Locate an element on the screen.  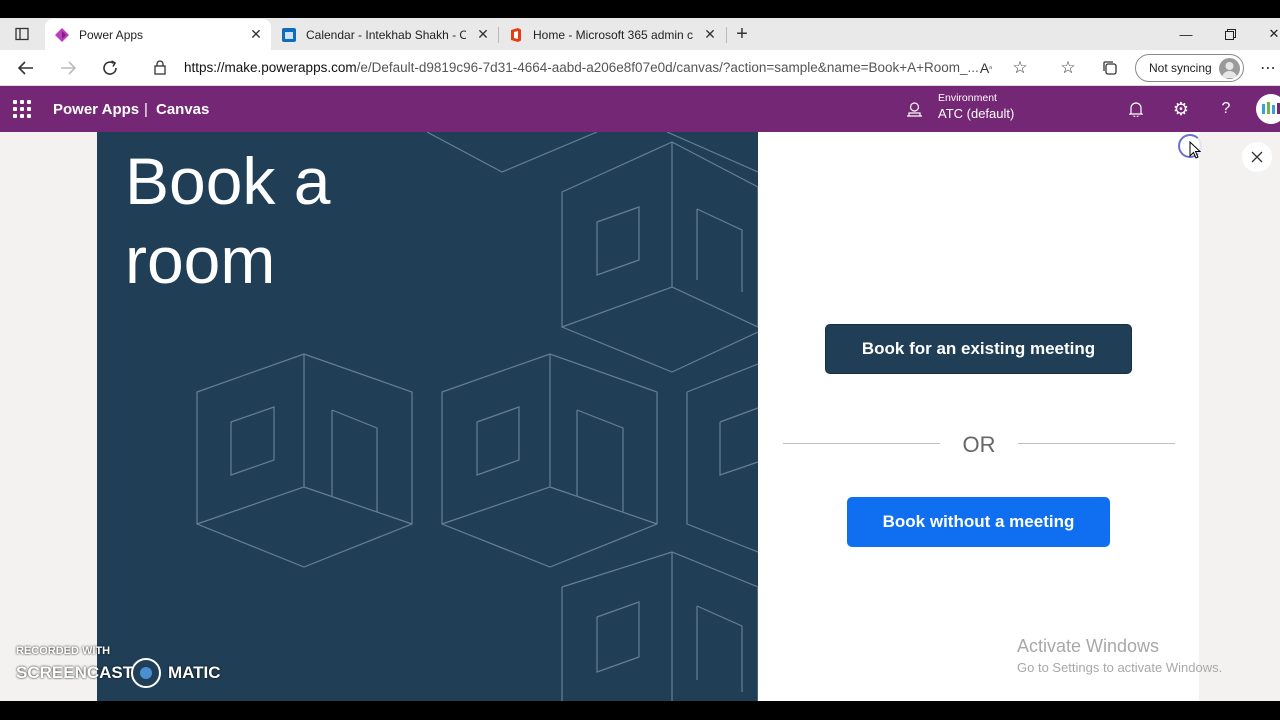
read-aloud-icon: Aⁿ is located at coordinates (986, 68).